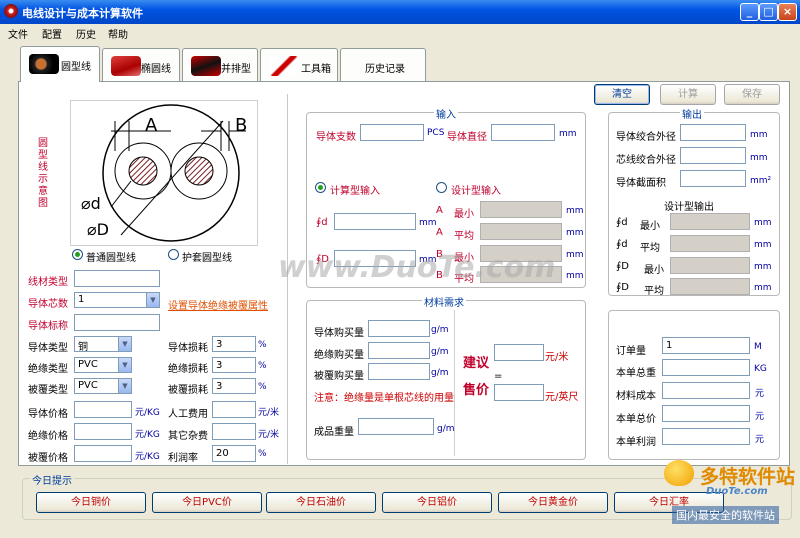 The image size is (800, 538). What do you see at coordinates (98, 229) in the screenshot?
I see `dim-D-label: ⌀D` at bounding box center [98, 229].